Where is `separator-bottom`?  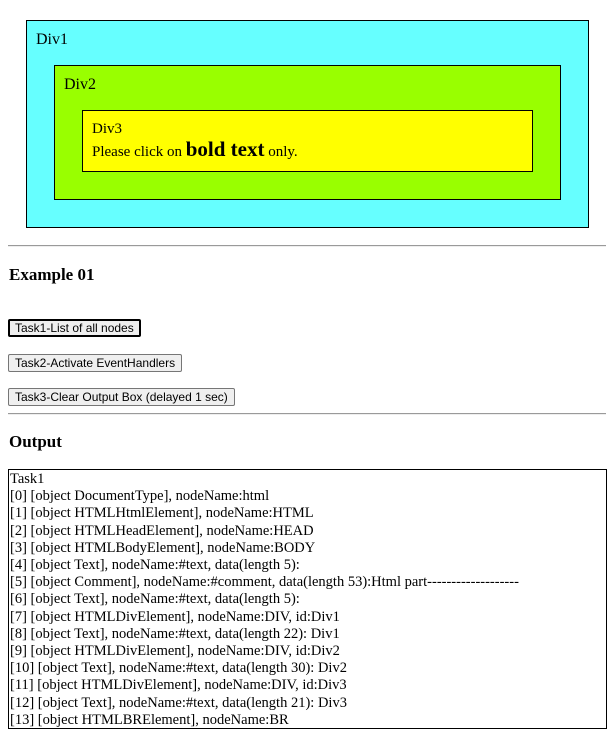 separator-bottom is located at coordinates (307, 414).